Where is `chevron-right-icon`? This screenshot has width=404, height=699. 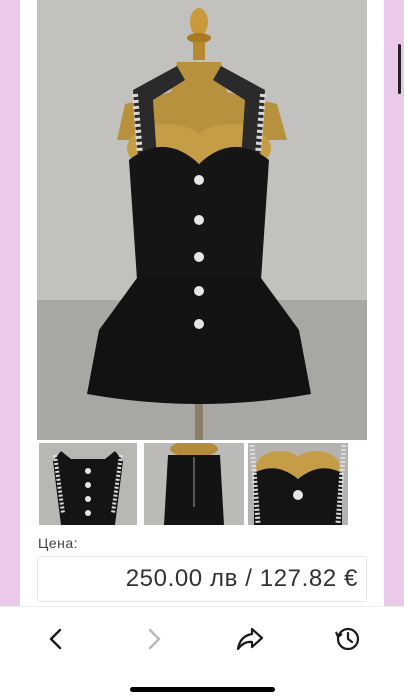
chevron-right-icon is located at coordinates (154, 639).